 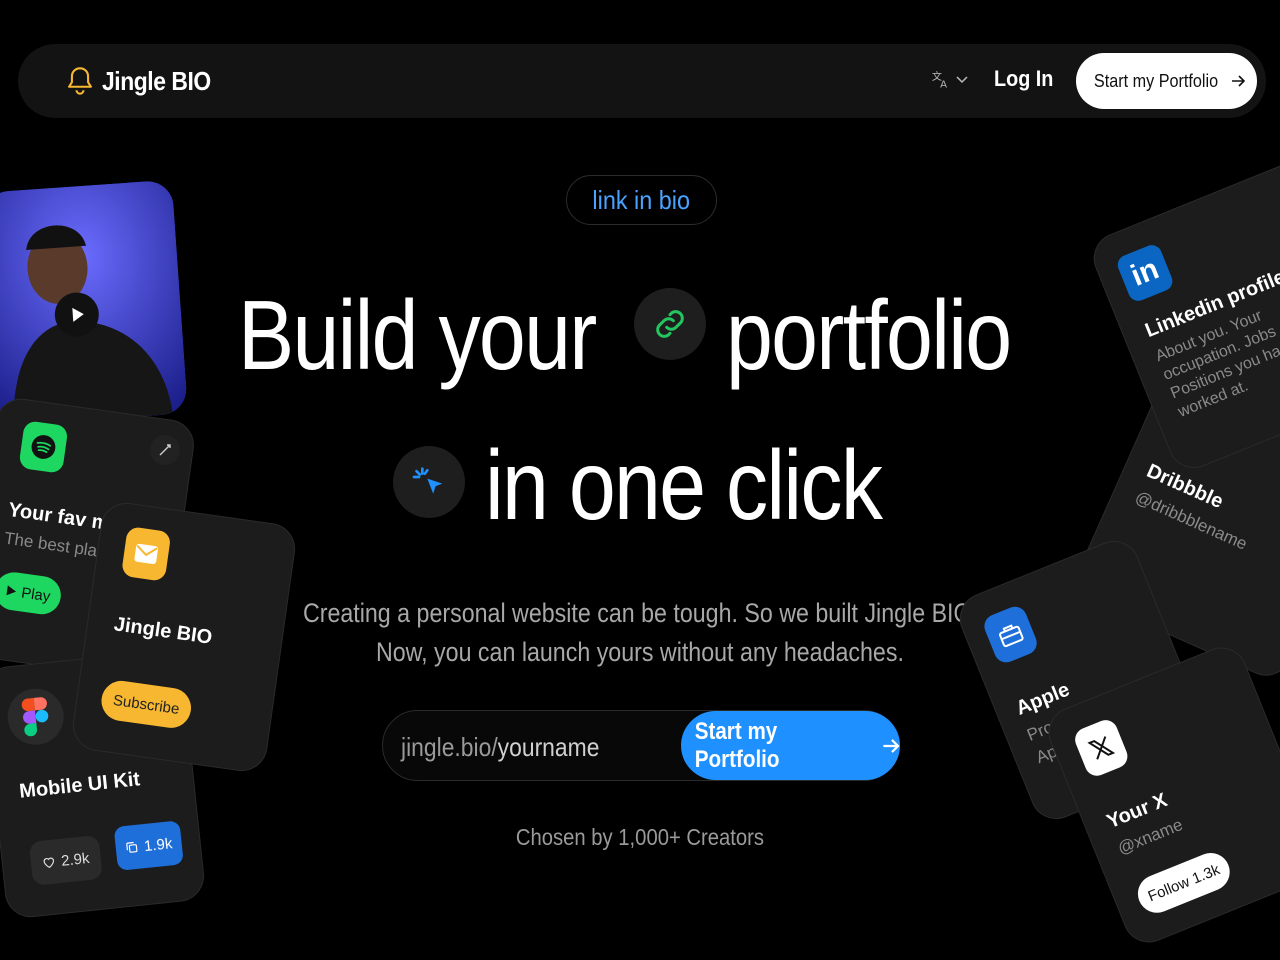 I want to click on follow-label: Follow 1.3k, so click(x=1184, y=882).